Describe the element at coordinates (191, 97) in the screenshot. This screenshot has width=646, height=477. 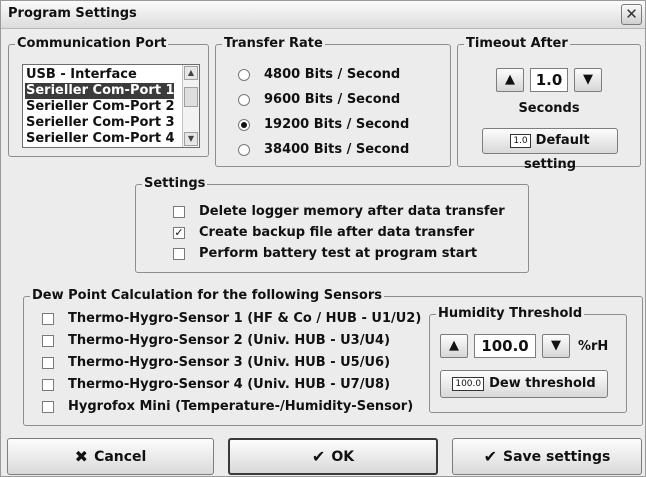
I see `scroll-thumb` at that location.